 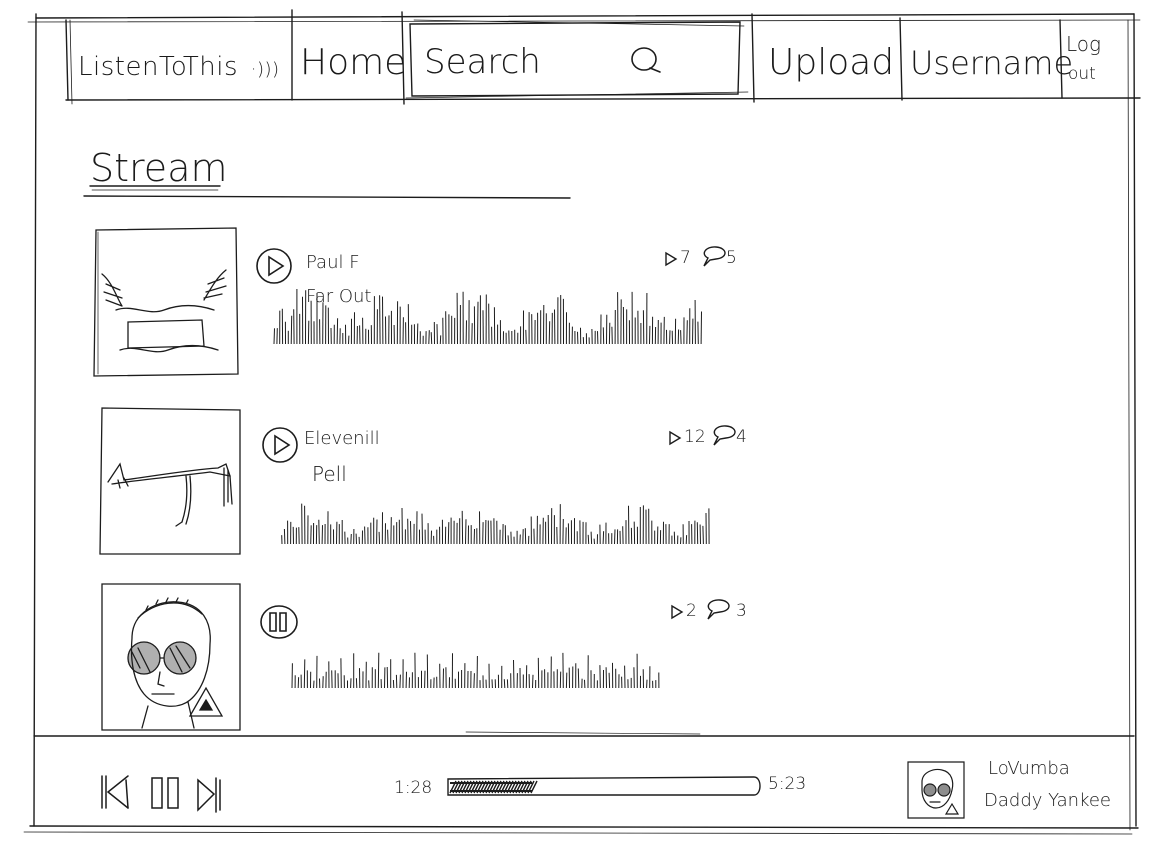 I want to click on album-cover-levitating, so click(x=171, y=482).